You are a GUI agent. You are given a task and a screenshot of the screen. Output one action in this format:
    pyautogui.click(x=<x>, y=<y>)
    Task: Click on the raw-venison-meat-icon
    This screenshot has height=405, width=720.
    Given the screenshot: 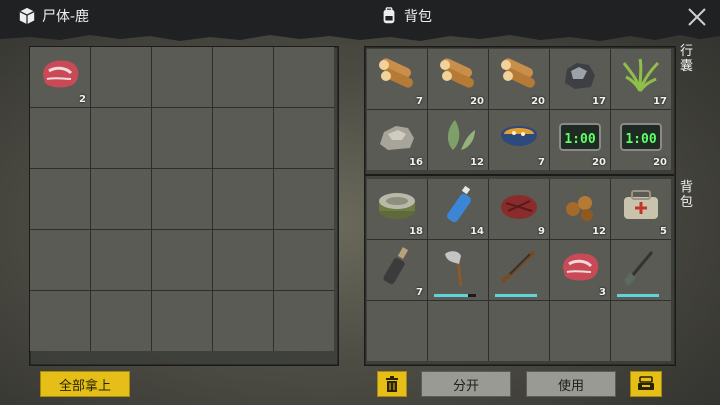 What is the action you would take?
    pyautogui.click(x=61, y=74)
    